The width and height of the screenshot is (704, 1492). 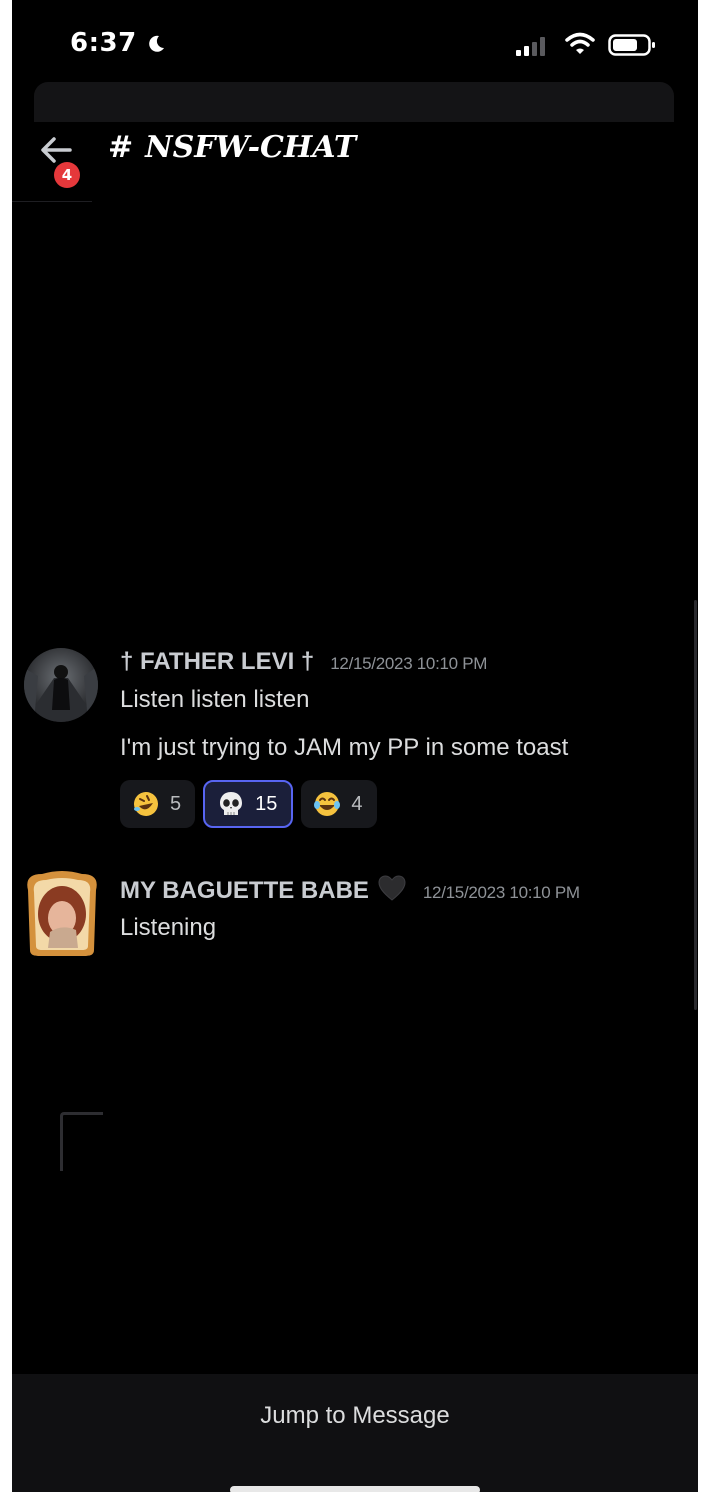 I want to click on home-indicator, so click(x=355, y=1489).